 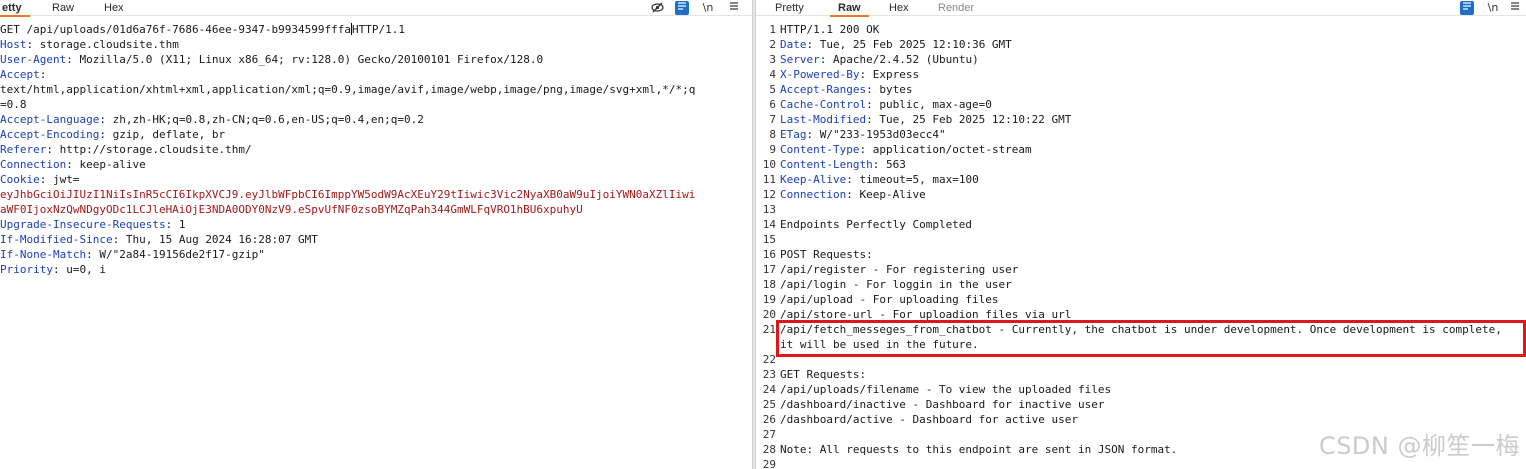 I want to click on header-value: http://storage.cloudsite.thm/, so click(x=155, y=149).